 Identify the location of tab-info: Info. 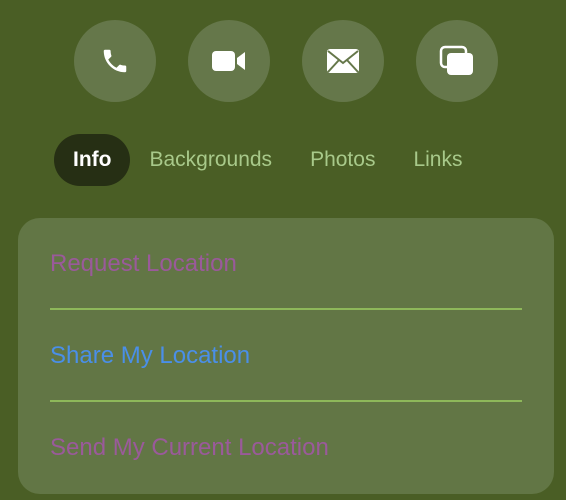
(92, 160).